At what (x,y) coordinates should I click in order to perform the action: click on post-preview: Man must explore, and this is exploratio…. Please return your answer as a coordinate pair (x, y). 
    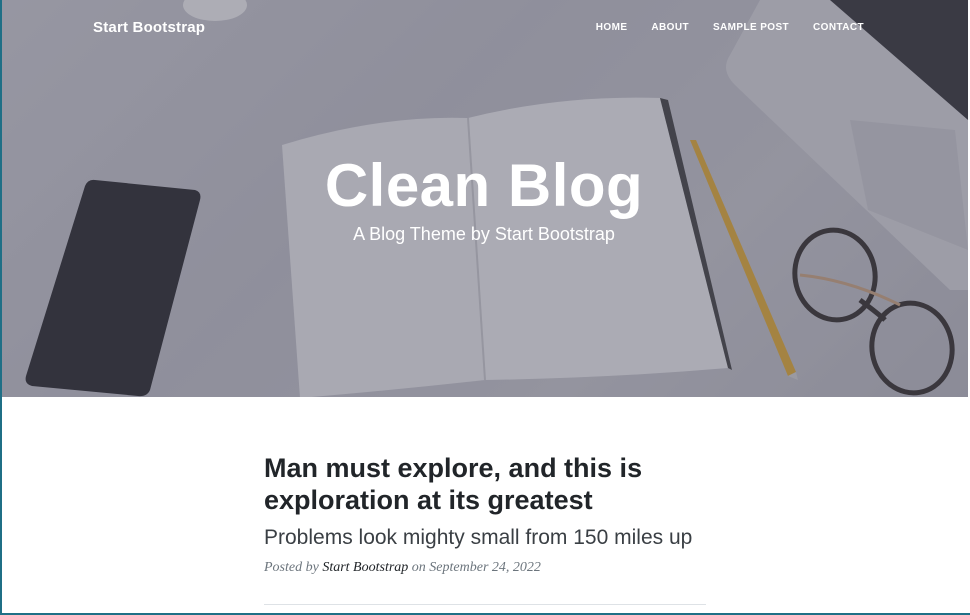
    Looking at the image, I should click on (485, 514).